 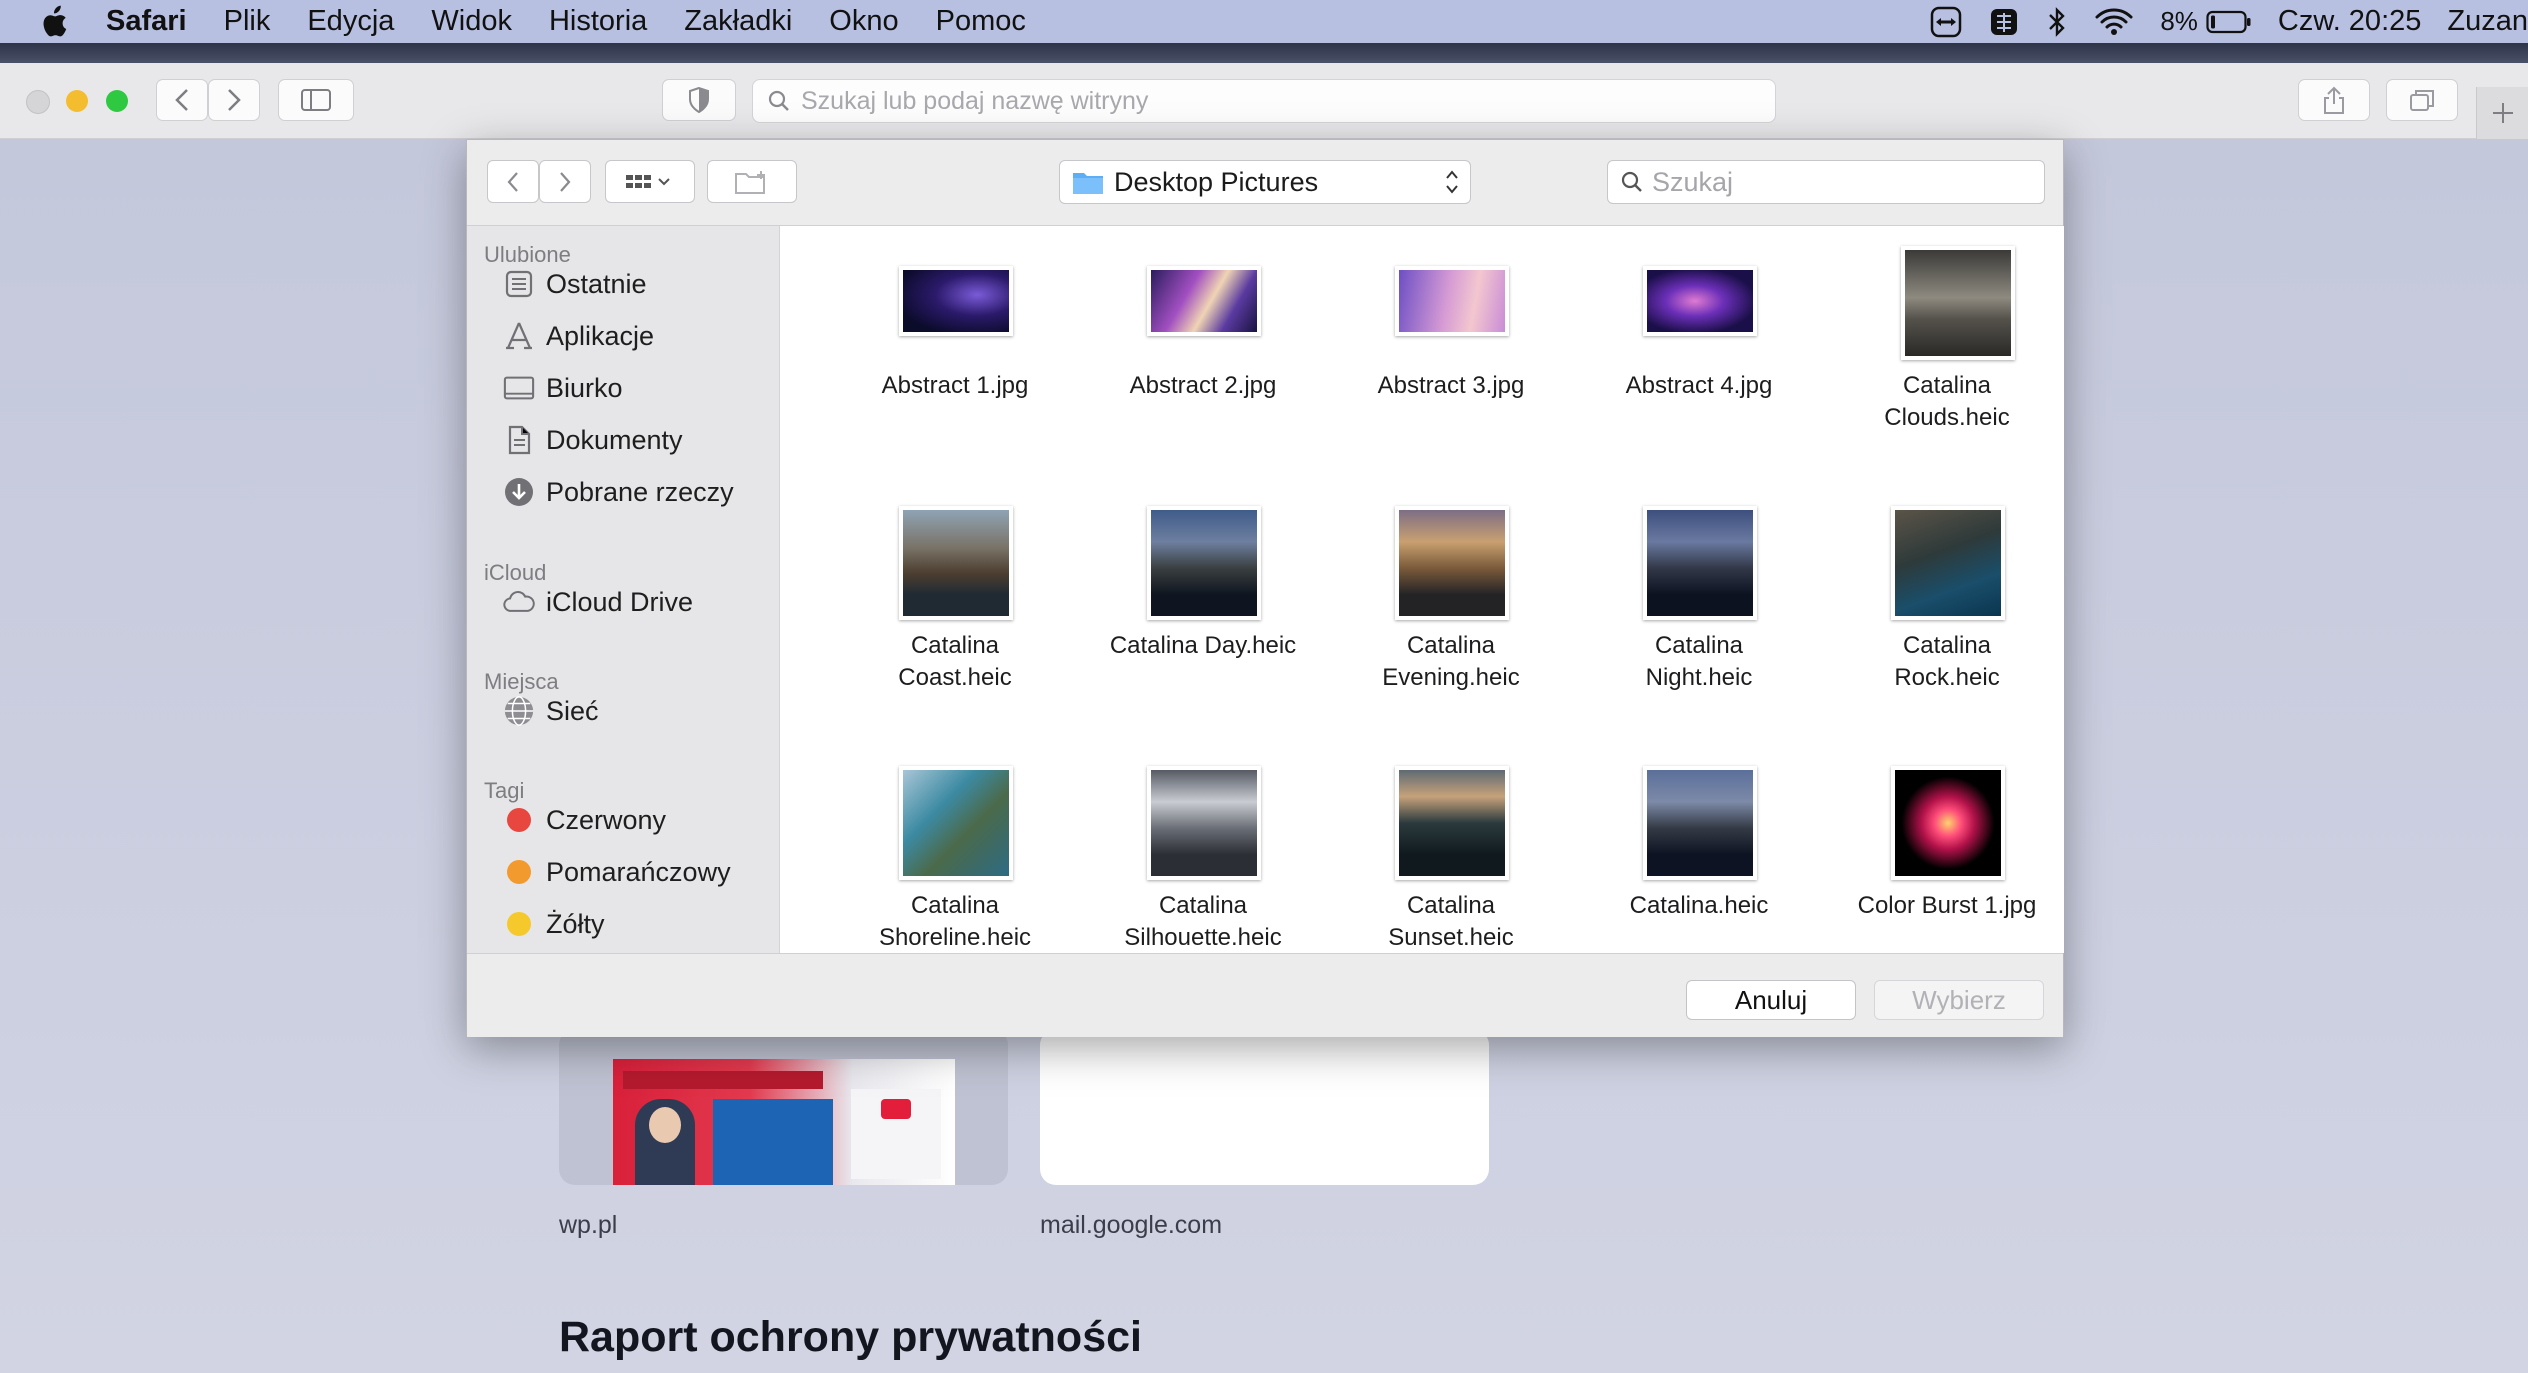 What do you see at coordinates (2349, 21) in the screenshot?
I see `menu-clock: Czw. 20:25` at bounding box center [2349, 21].